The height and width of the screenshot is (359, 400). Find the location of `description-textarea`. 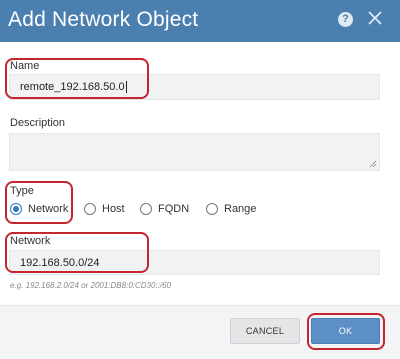

description-textarea is located at coordinates (194, 152).